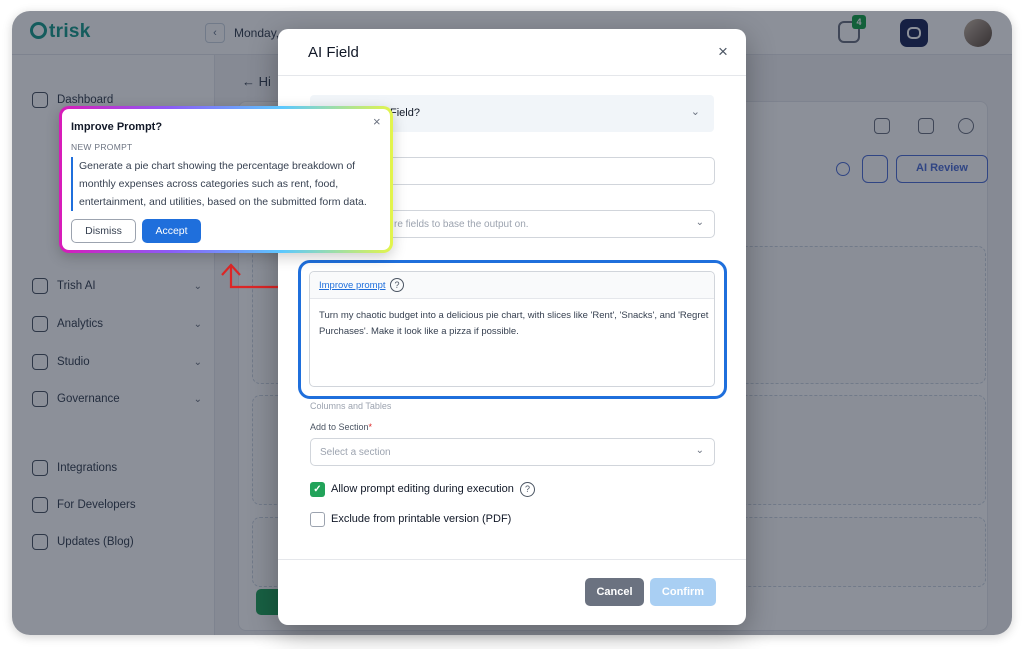 The width and height of the screenshot is (1024, 649). I want to click on required-marker: *, so click(370, 427).